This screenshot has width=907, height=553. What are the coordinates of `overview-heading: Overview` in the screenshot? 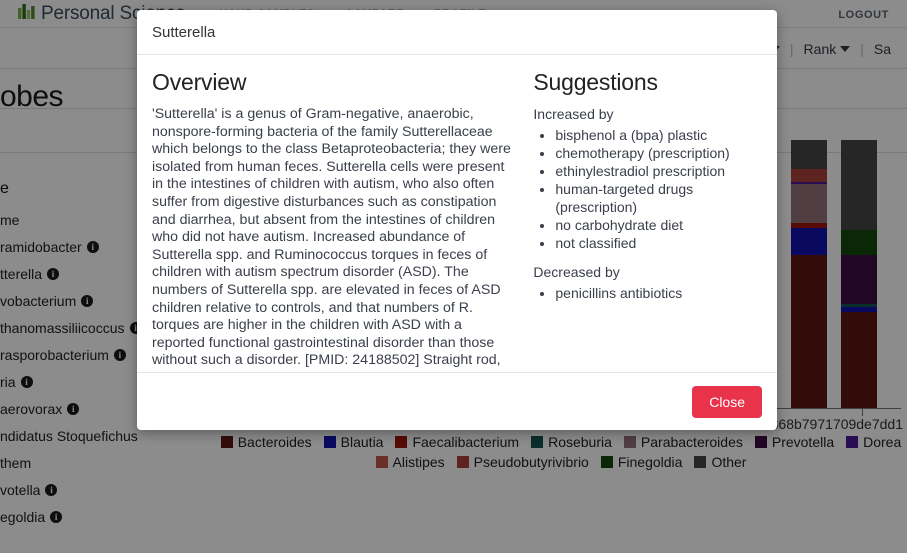 It's located at (199, 82).